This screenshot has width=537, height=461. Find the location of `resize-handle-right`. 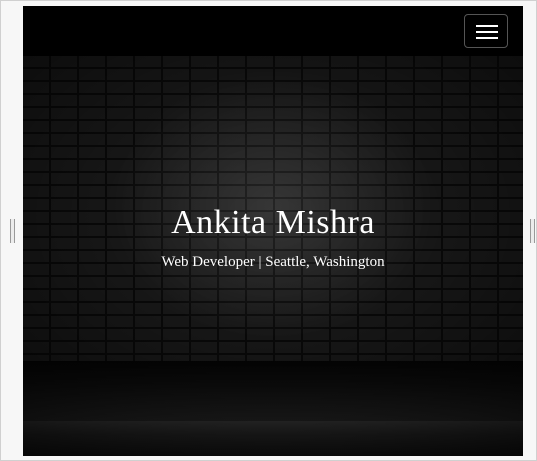

resize-handle-right is located at coordinates (532, 231).